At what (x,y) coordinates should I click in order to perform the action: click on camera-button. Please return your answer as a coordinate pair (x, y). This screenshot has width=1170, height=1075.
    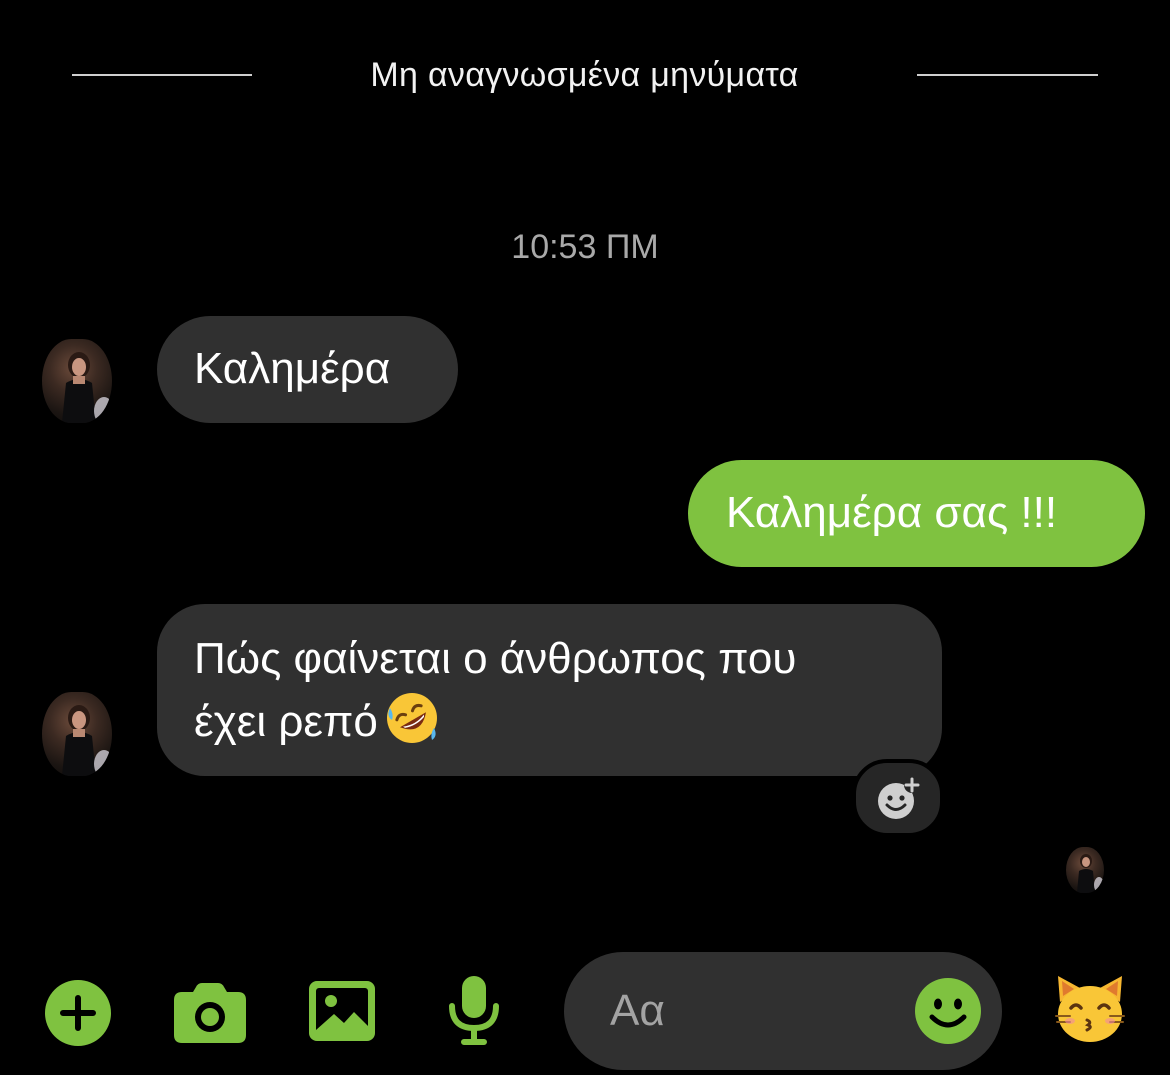
    Looking at the image, I should click on (210, 1013).